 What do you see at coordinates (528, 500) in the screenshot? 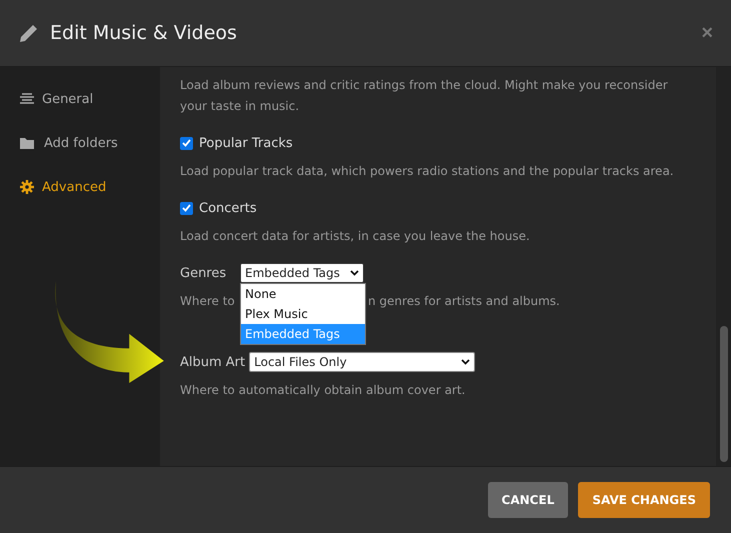
I see `cancel-button: CANCEL` at bounding box center [528, 500].